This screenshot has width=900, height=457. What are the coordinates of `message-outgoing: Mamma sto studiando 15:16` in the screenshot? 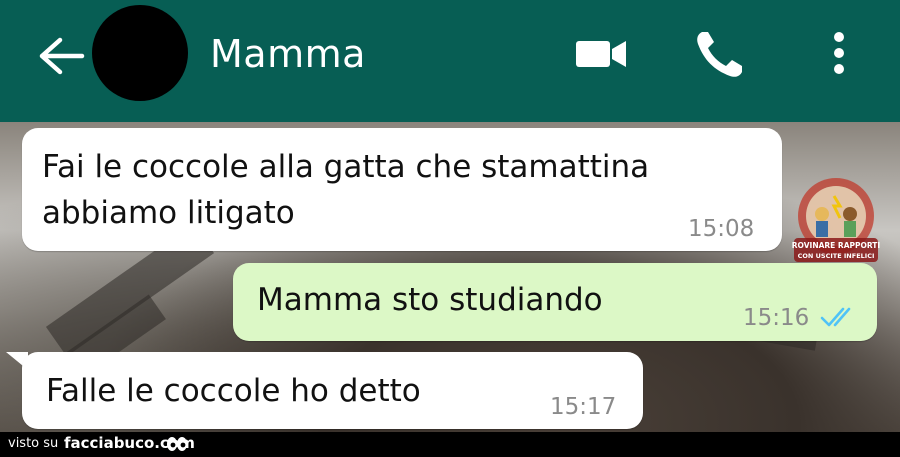 It's located at (555, 302).